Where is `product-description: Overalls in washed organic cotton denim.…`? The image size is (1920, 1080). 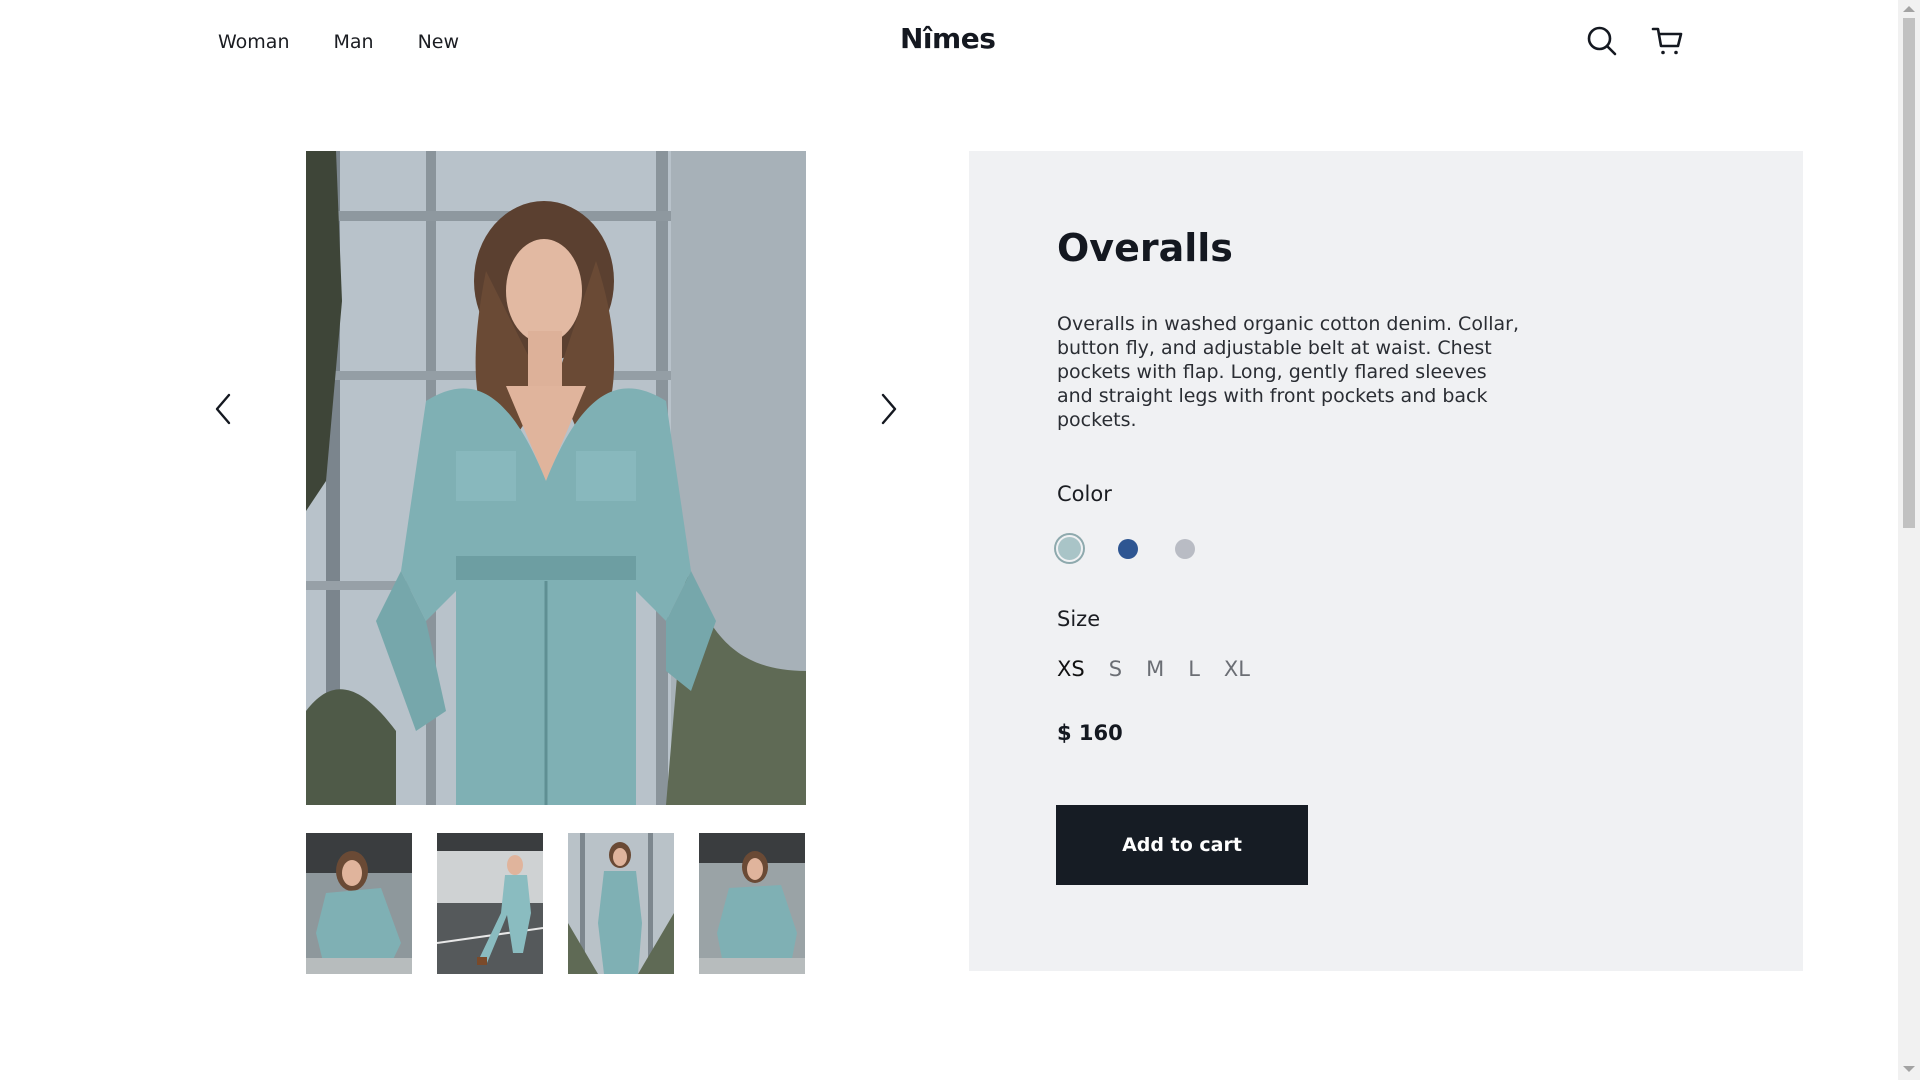 product-description: Overalls in washed organic cotton denim.… is located at coordinates (1288, 372).